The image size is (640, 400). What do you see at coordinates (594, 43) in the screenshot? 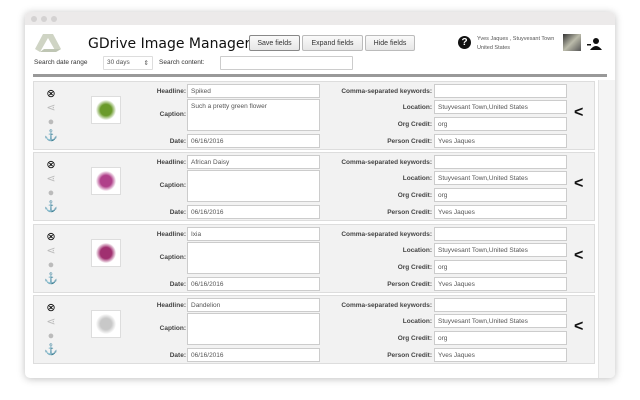
I see `sign-out-user-icon` at bounding box center [594, 43].